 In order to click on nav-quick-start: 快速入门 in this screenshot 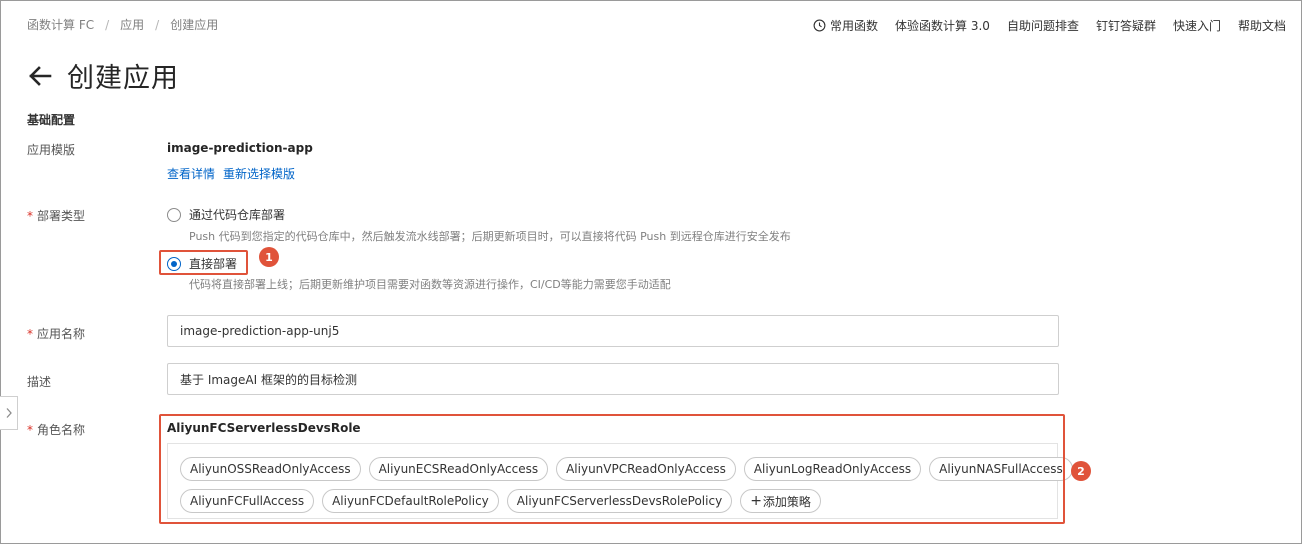, I will do `click(1197, 25)`.